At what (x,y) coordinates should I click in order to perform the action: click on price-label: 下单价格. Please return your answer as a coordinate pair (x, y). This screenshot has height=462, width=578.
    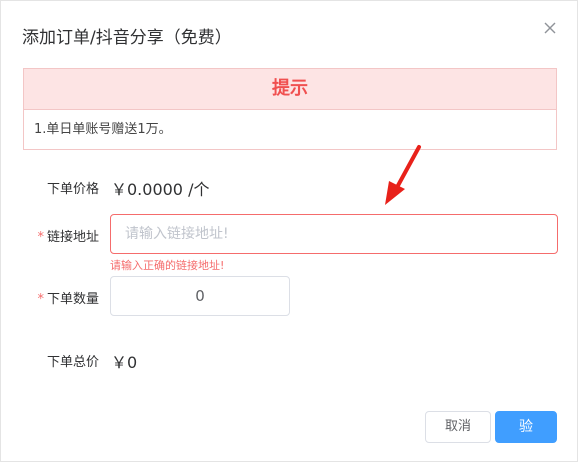
    Looking at the image, I should click on (72, 189).